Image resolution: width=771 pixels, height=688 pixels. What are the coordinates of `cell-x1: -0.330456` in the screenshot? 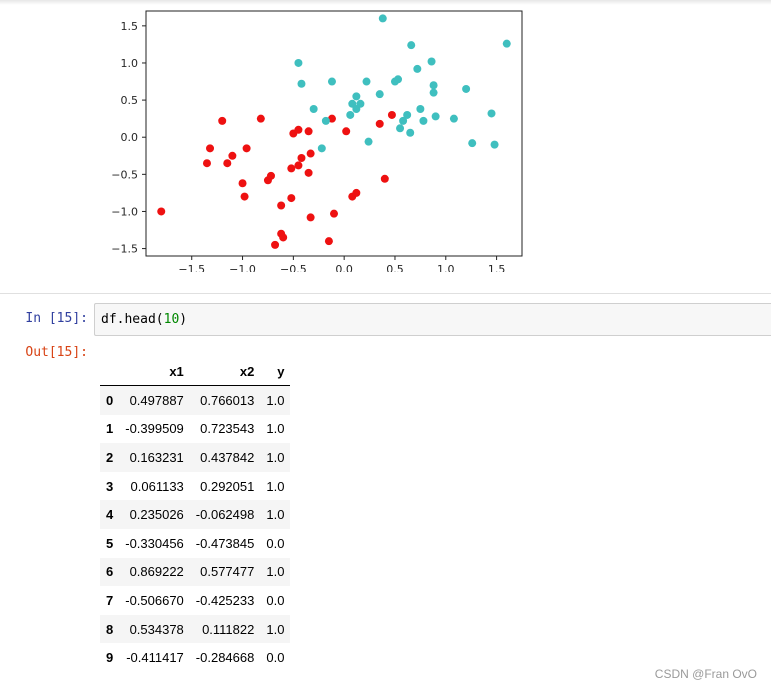 It's located at (154, 543).